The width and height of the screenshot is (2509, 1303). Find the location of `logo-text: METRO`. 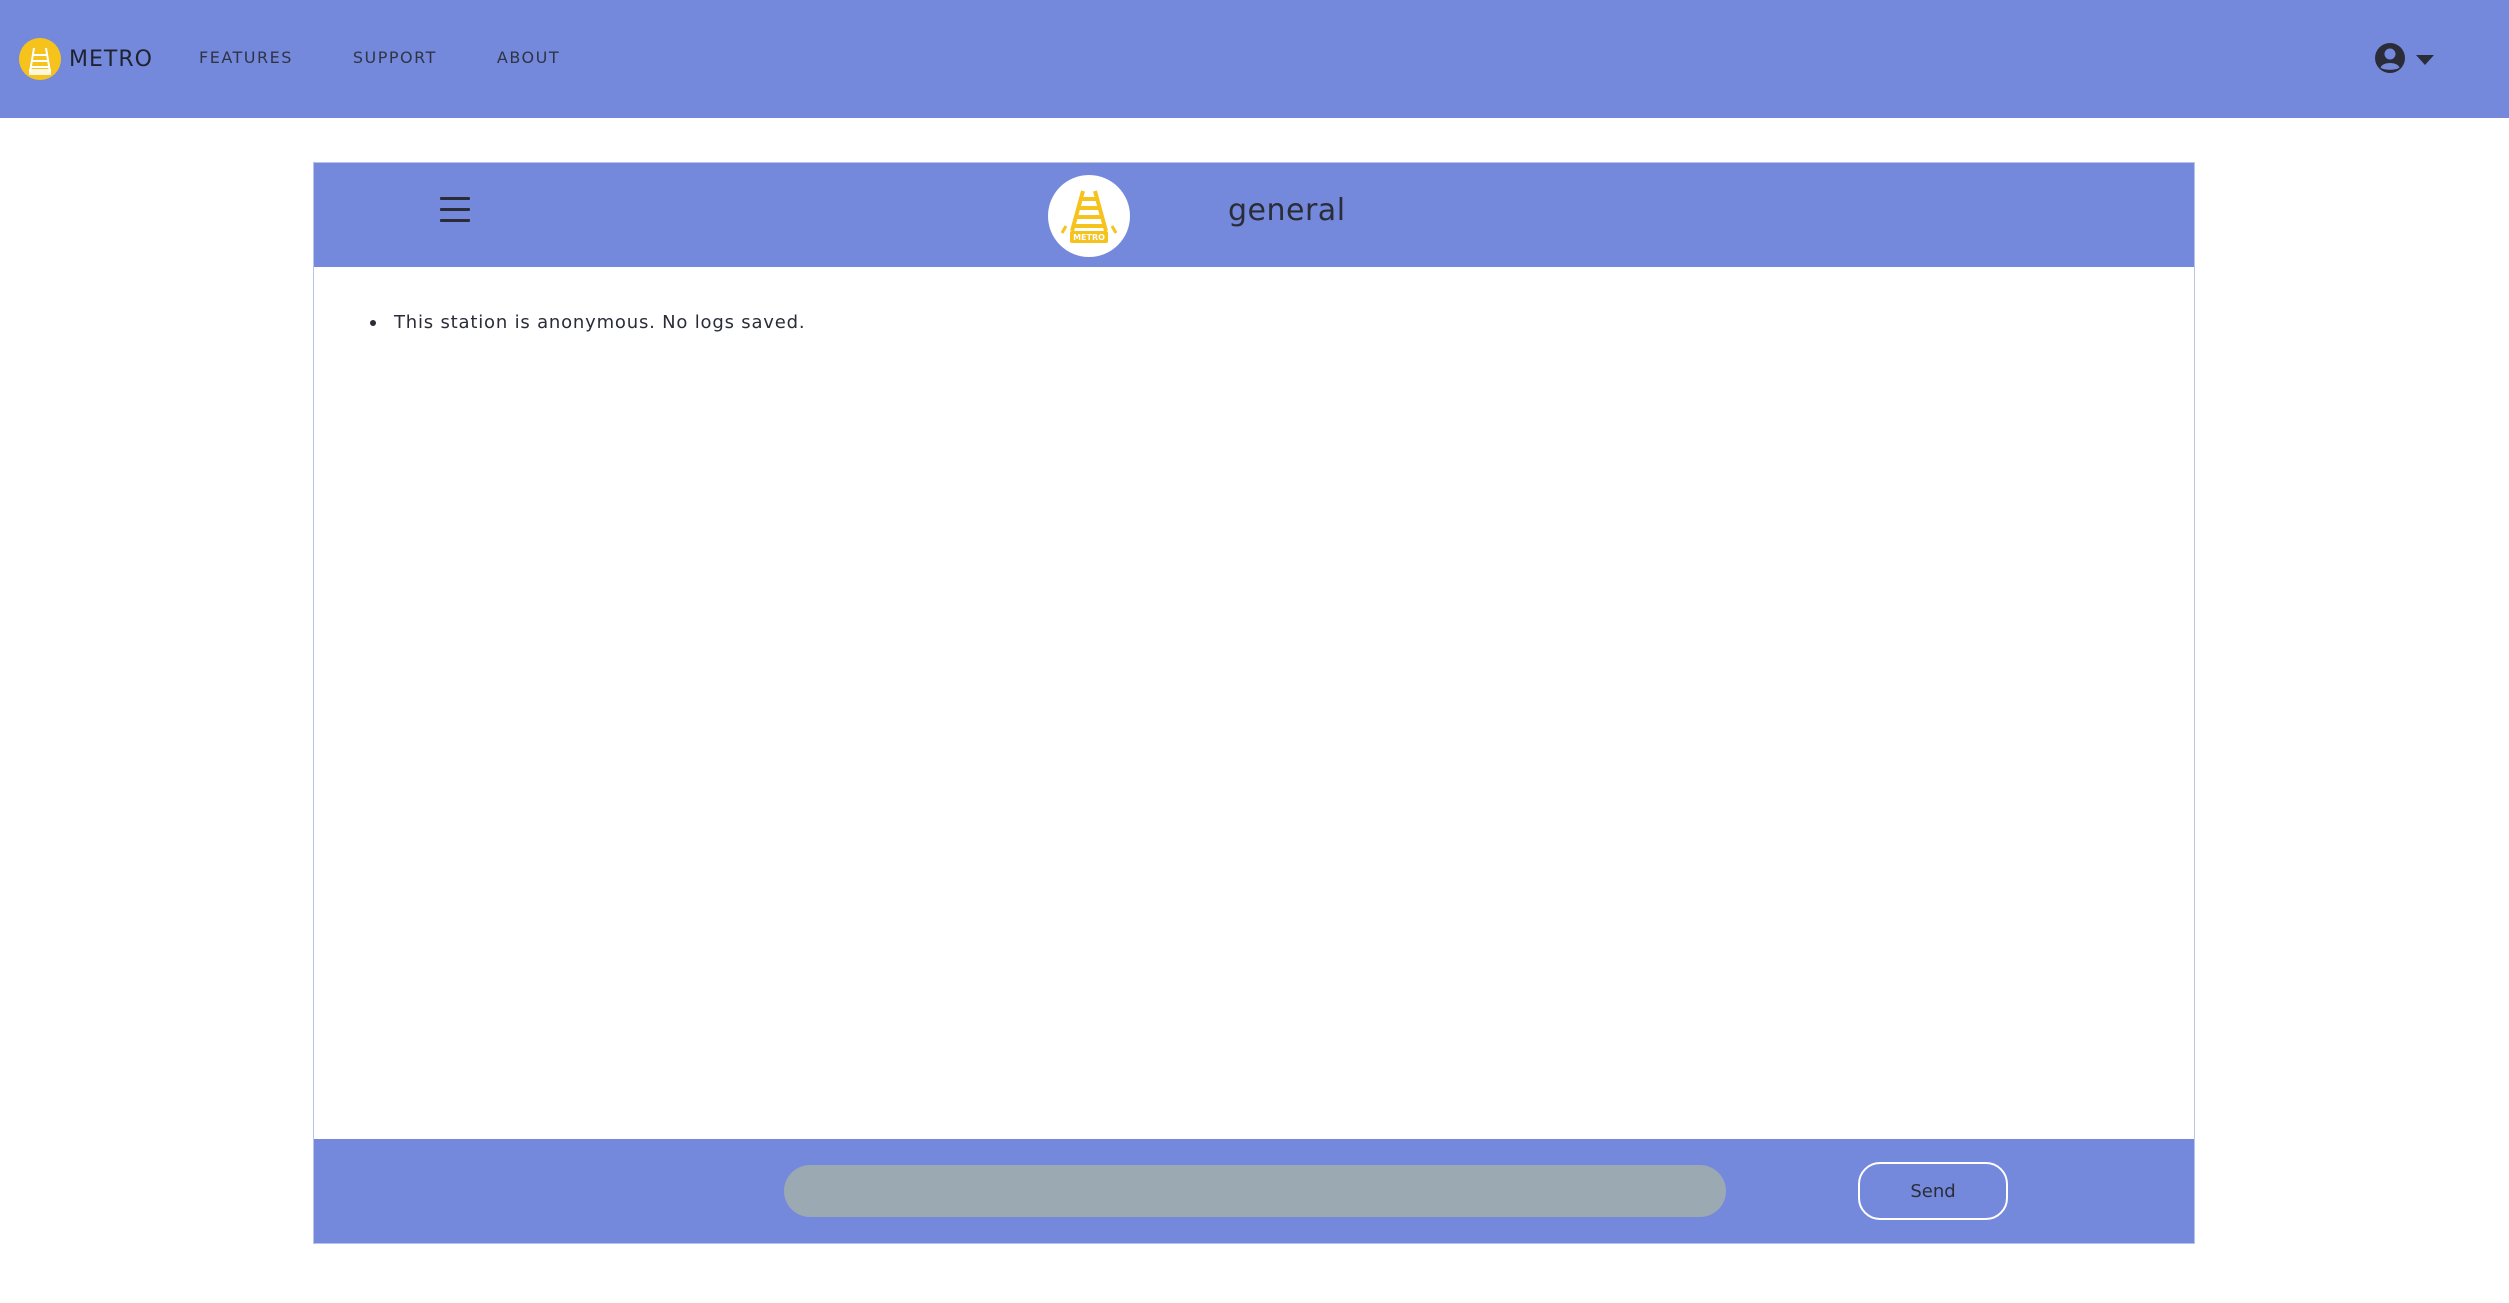

logo-text: METRO is located at coordinates (1089, 237).